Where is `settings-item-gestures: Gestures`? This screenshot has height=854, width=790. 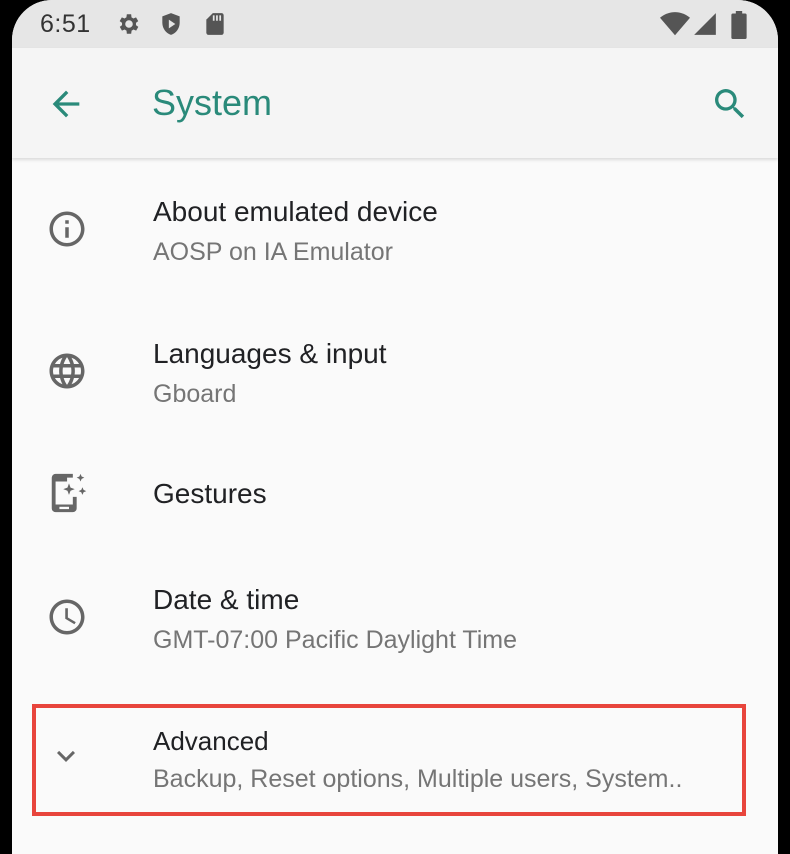 settings-item-gestures: Gestures is located at coordinates (395, 496).